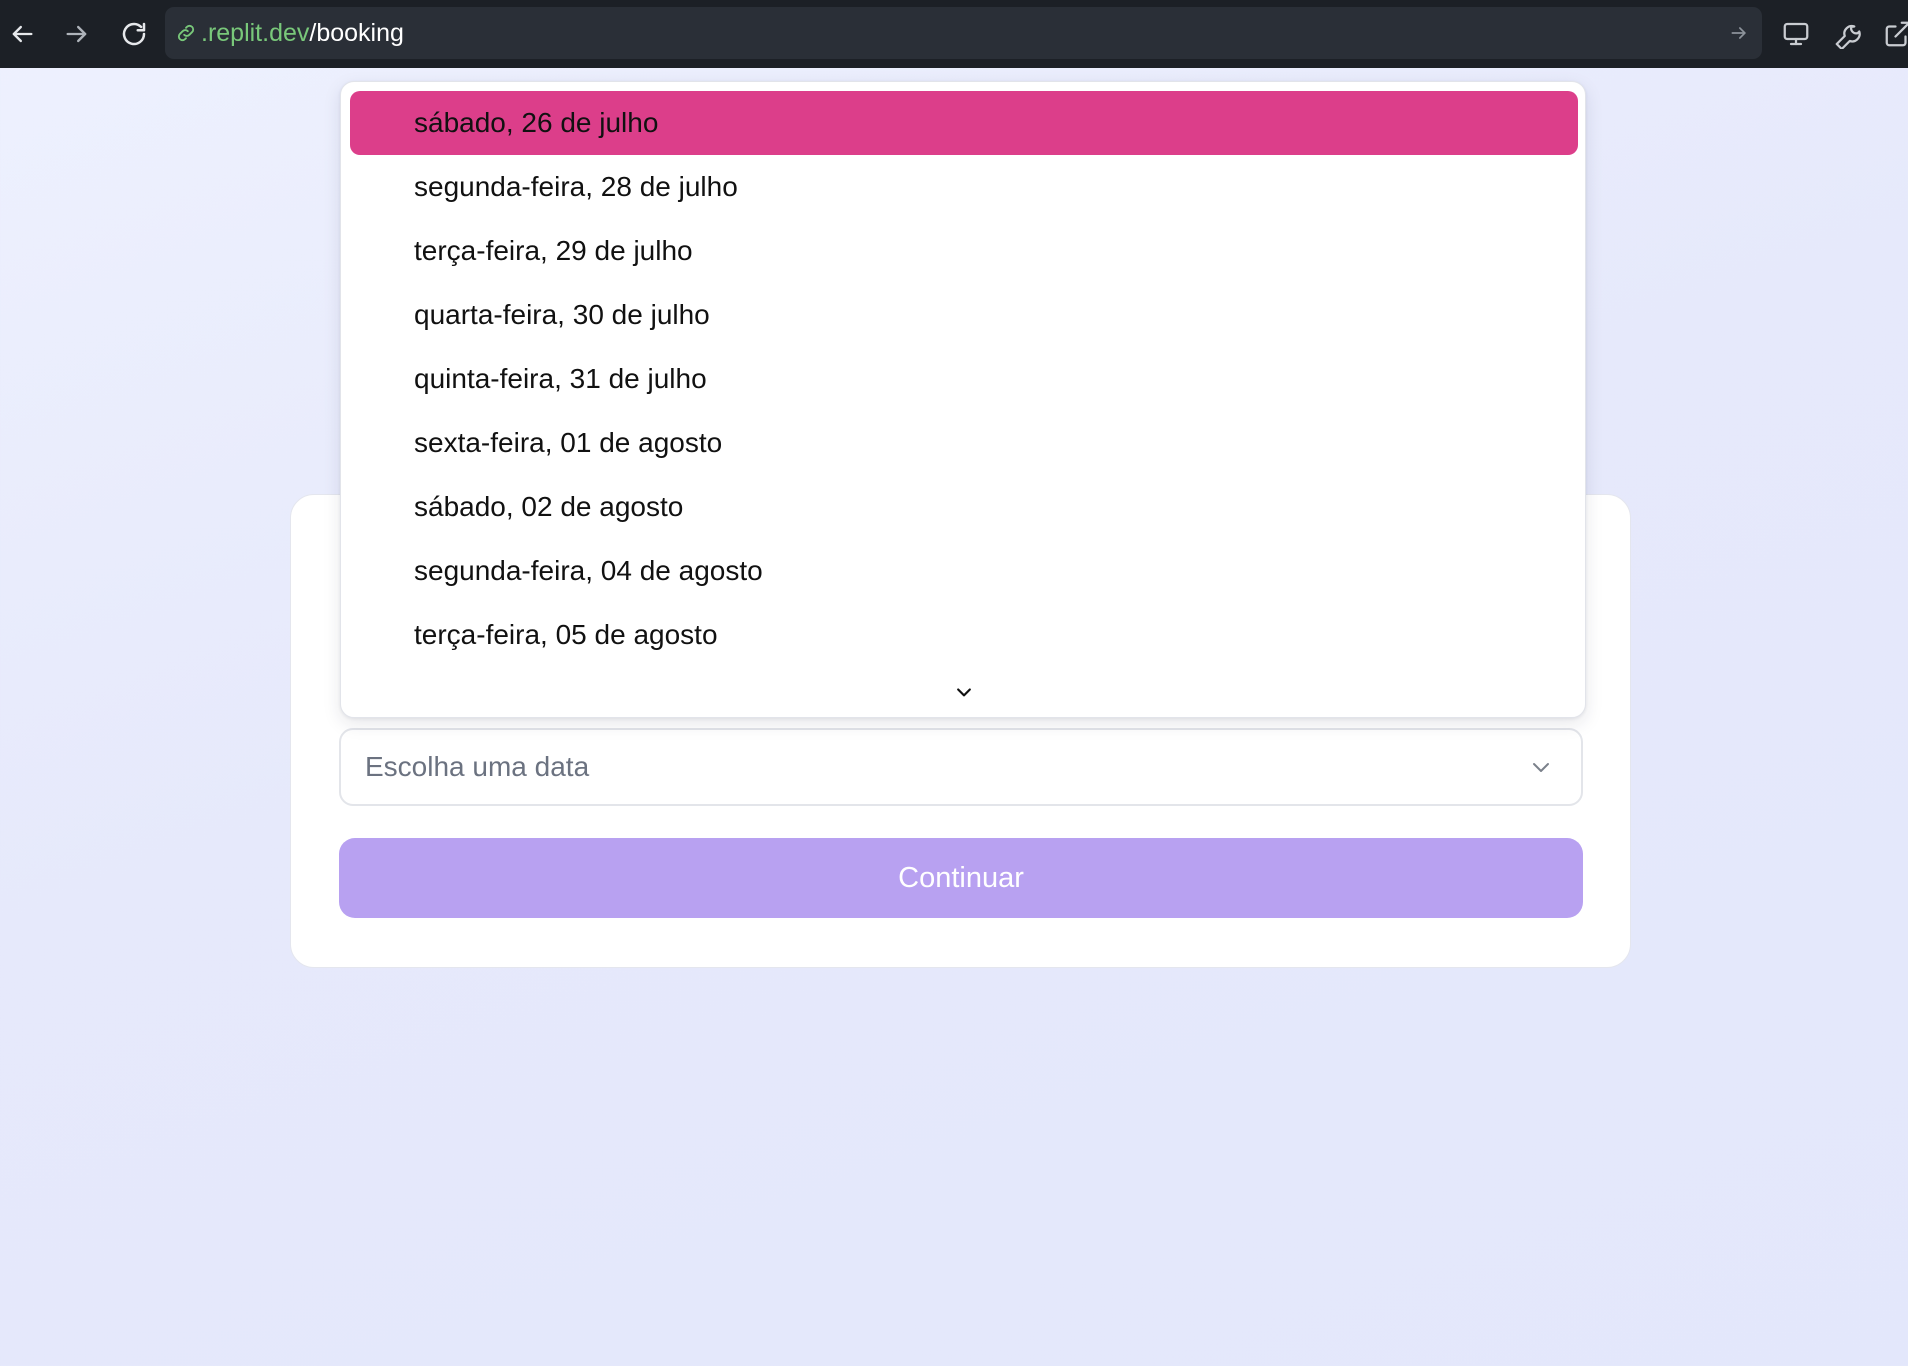 The height and width of the screenshot is (1366, 1908). Describe the element at coordinates (961, 878) in the screenshot. I see `continue-button: Continuar` at that location.